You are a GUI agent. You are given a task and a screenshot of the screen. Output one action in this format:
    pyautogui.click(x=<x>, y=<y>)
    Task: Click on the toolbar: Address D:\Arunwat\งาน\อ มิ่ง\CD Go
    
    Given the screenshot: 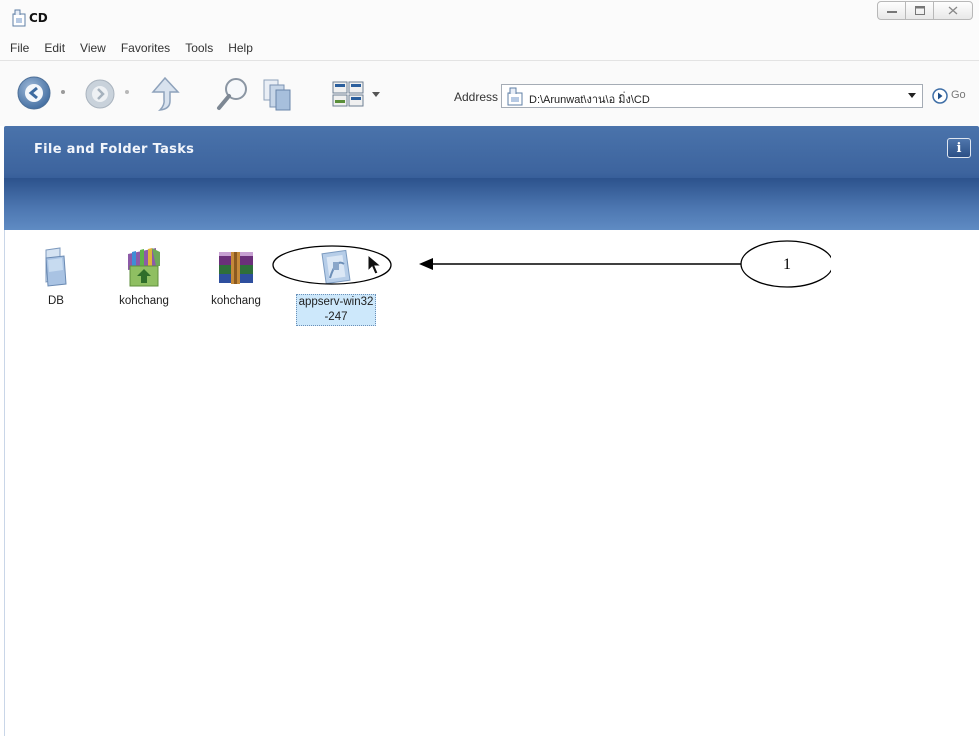 What is the action you would take?
    pyautogui.click(x=489, y=93)
    